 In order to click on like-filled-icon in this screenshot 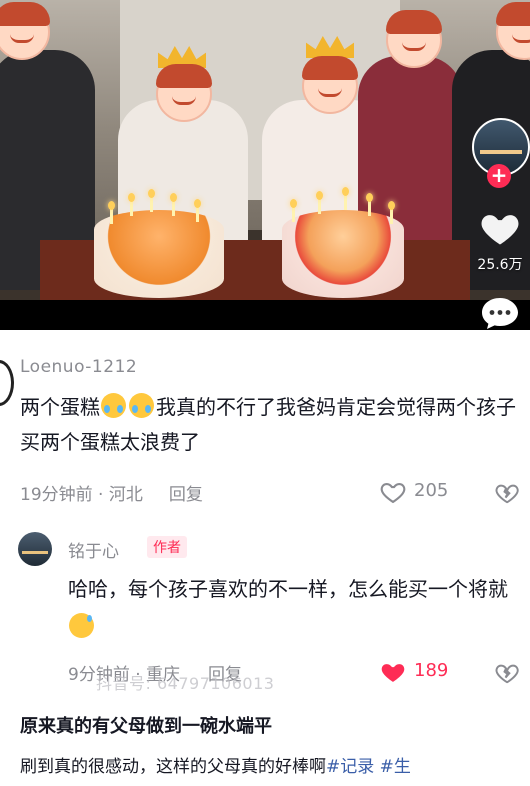, I will do `click(393, 672)`.